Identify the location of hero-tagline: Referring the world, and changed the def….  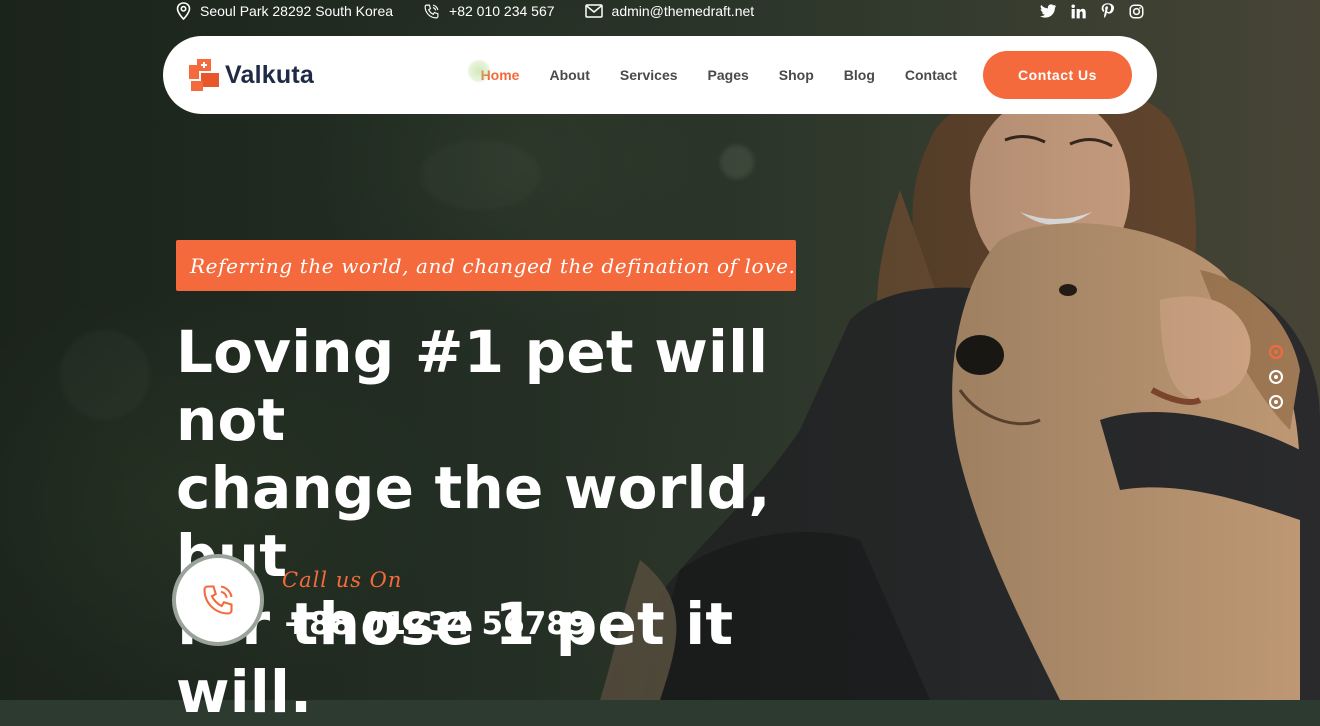
(486, 265).